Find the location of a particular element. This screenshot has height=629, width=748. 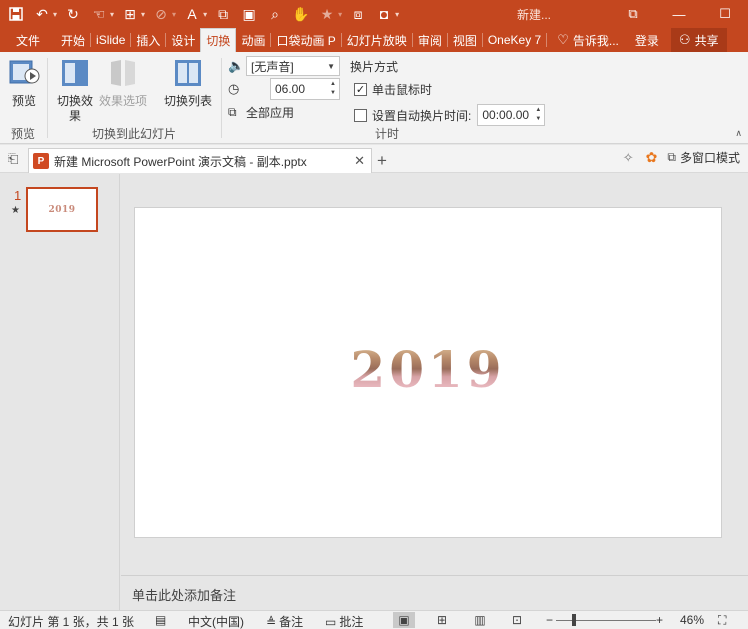

thumbnail-star-icon: ★ is located at coordinates (15, 210).